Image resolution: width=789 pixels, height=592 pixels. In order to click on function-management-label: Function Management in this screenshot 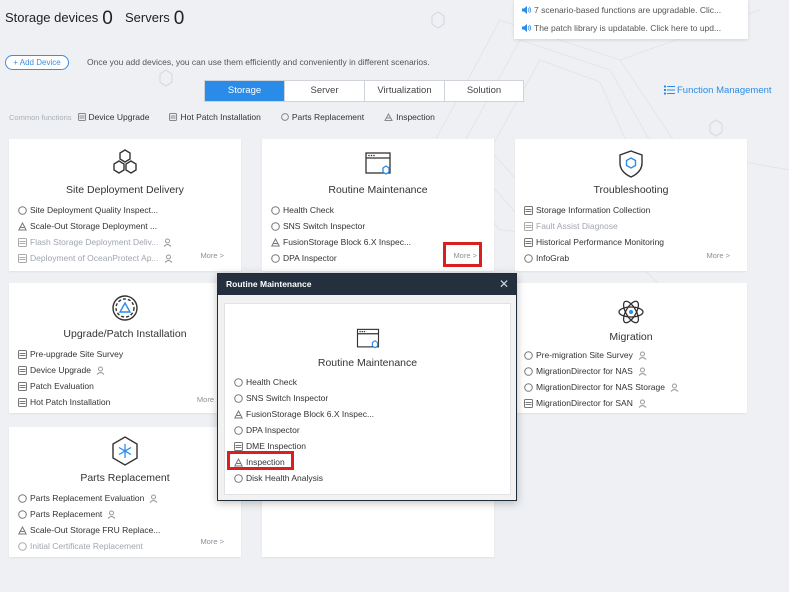, I will do `click(724, 90)`.